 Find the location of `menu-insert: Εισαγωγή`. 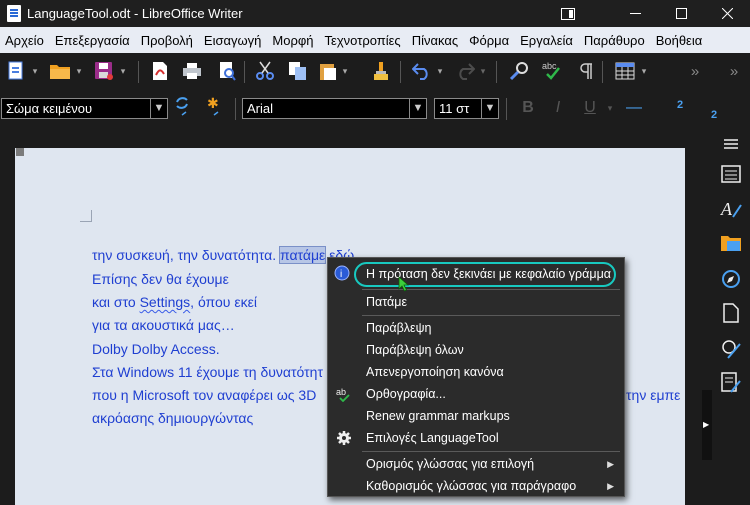

menu-insert: Εισαγωγή is located at coordinates (233, 40).